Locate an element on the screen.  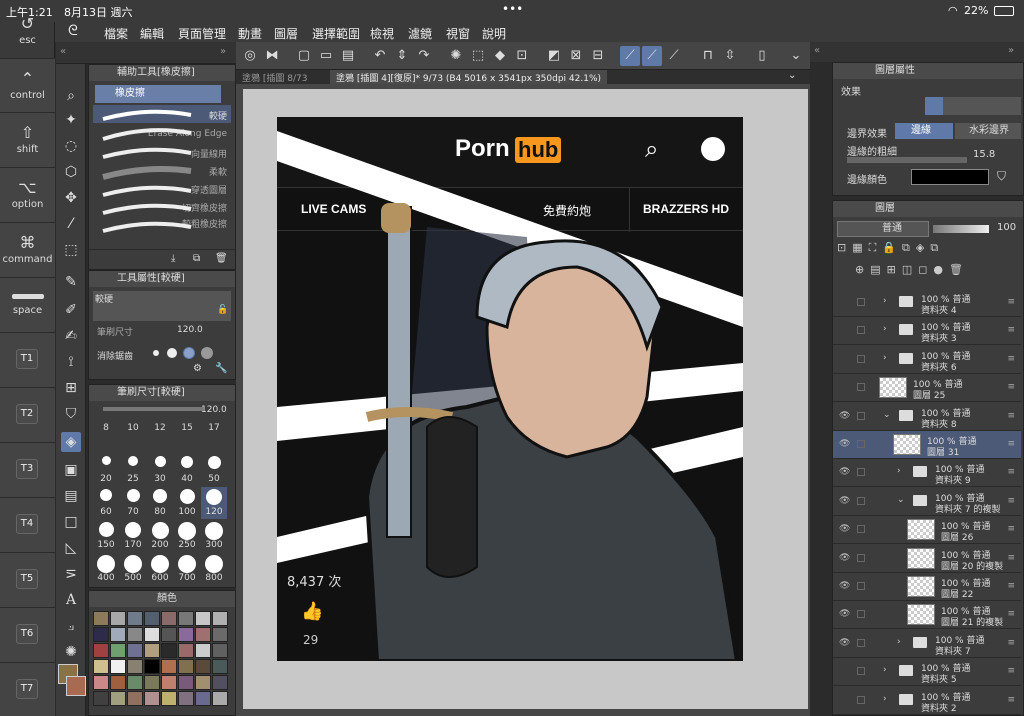
collapse-left-icon: « is located at coordinates (63, 51).